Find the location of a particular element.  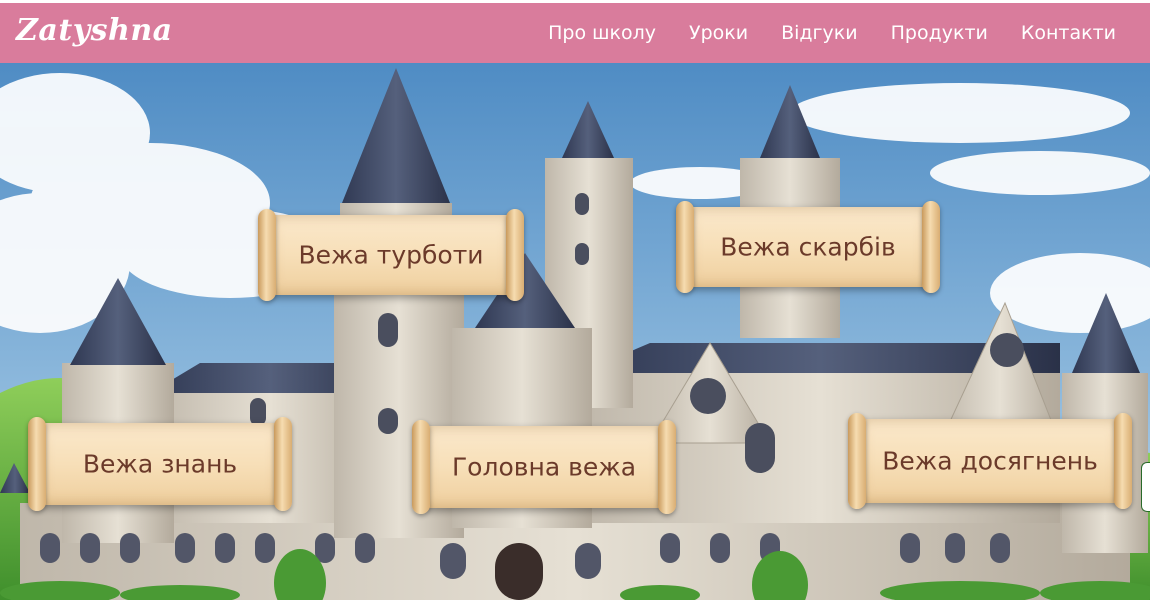

scroll-tower-care: Вежа турботи is located at coordinates (391, 255).